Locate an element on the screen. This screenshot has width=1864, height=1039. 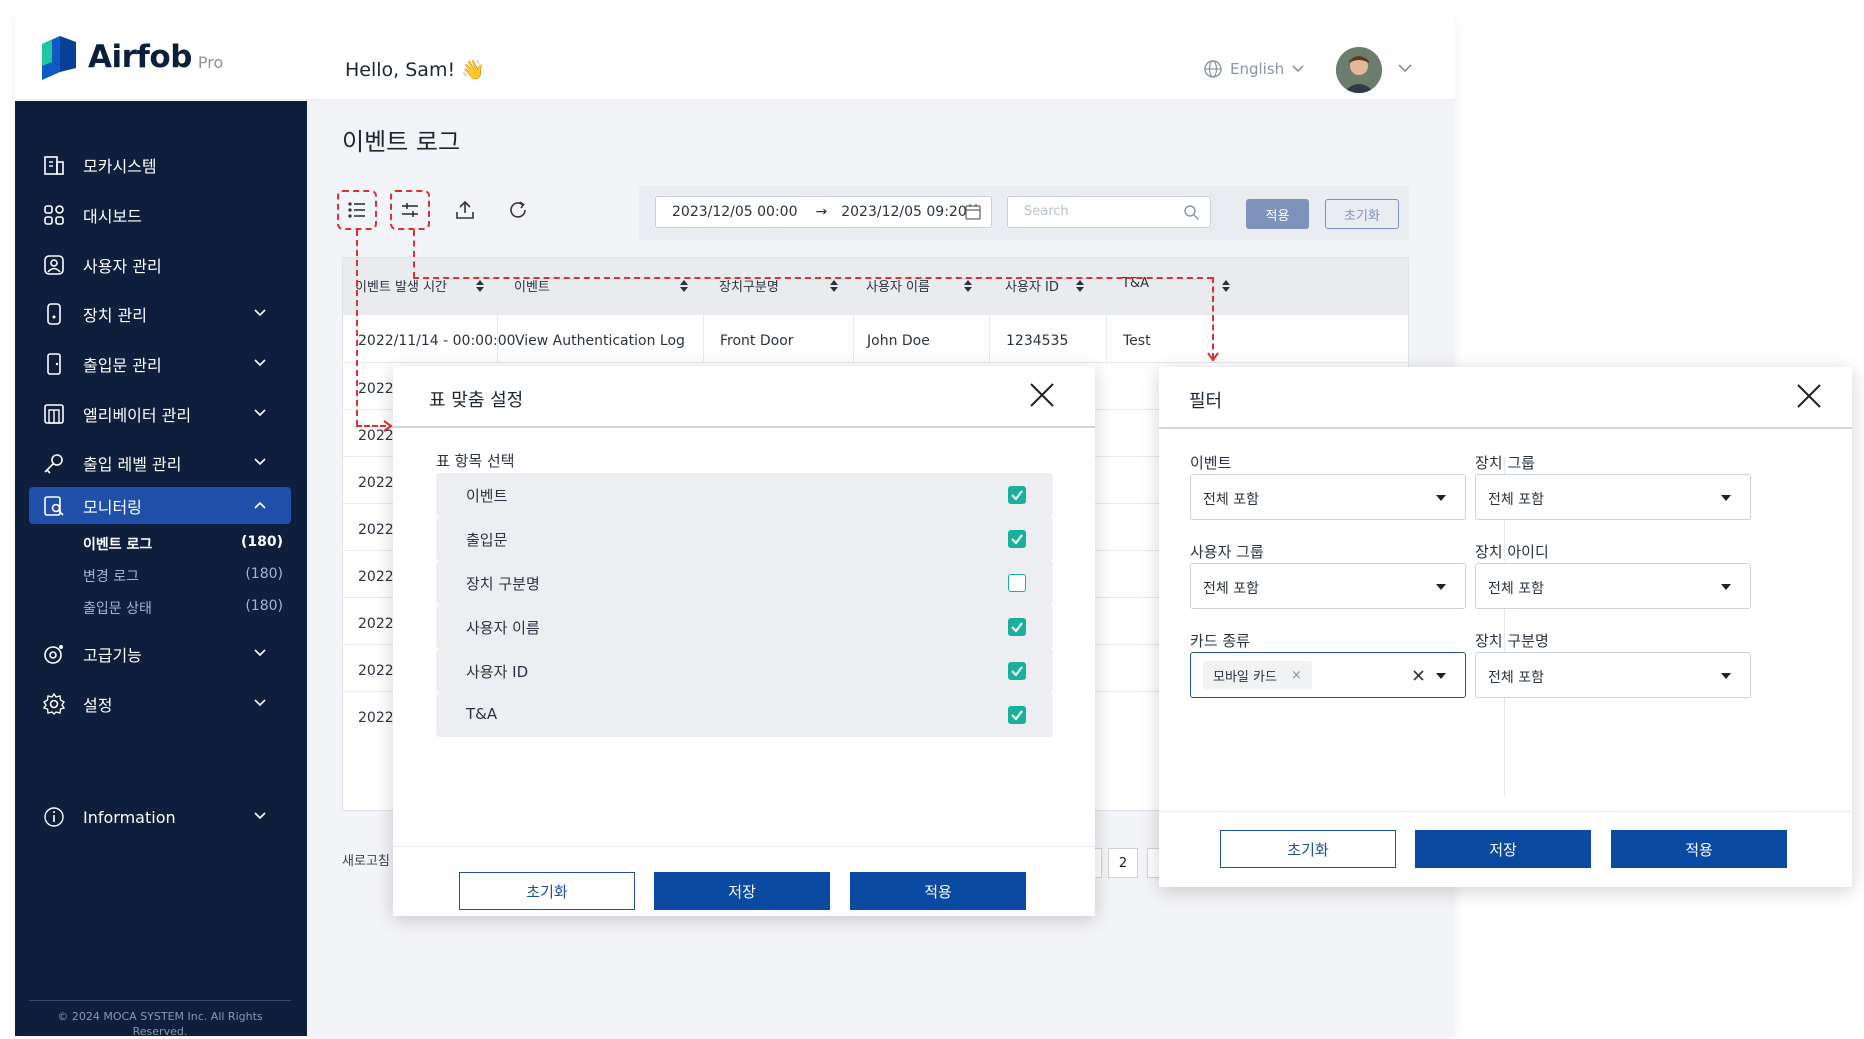
filter-select: 모바일 카드 × is located at coordinates (1328, 675).